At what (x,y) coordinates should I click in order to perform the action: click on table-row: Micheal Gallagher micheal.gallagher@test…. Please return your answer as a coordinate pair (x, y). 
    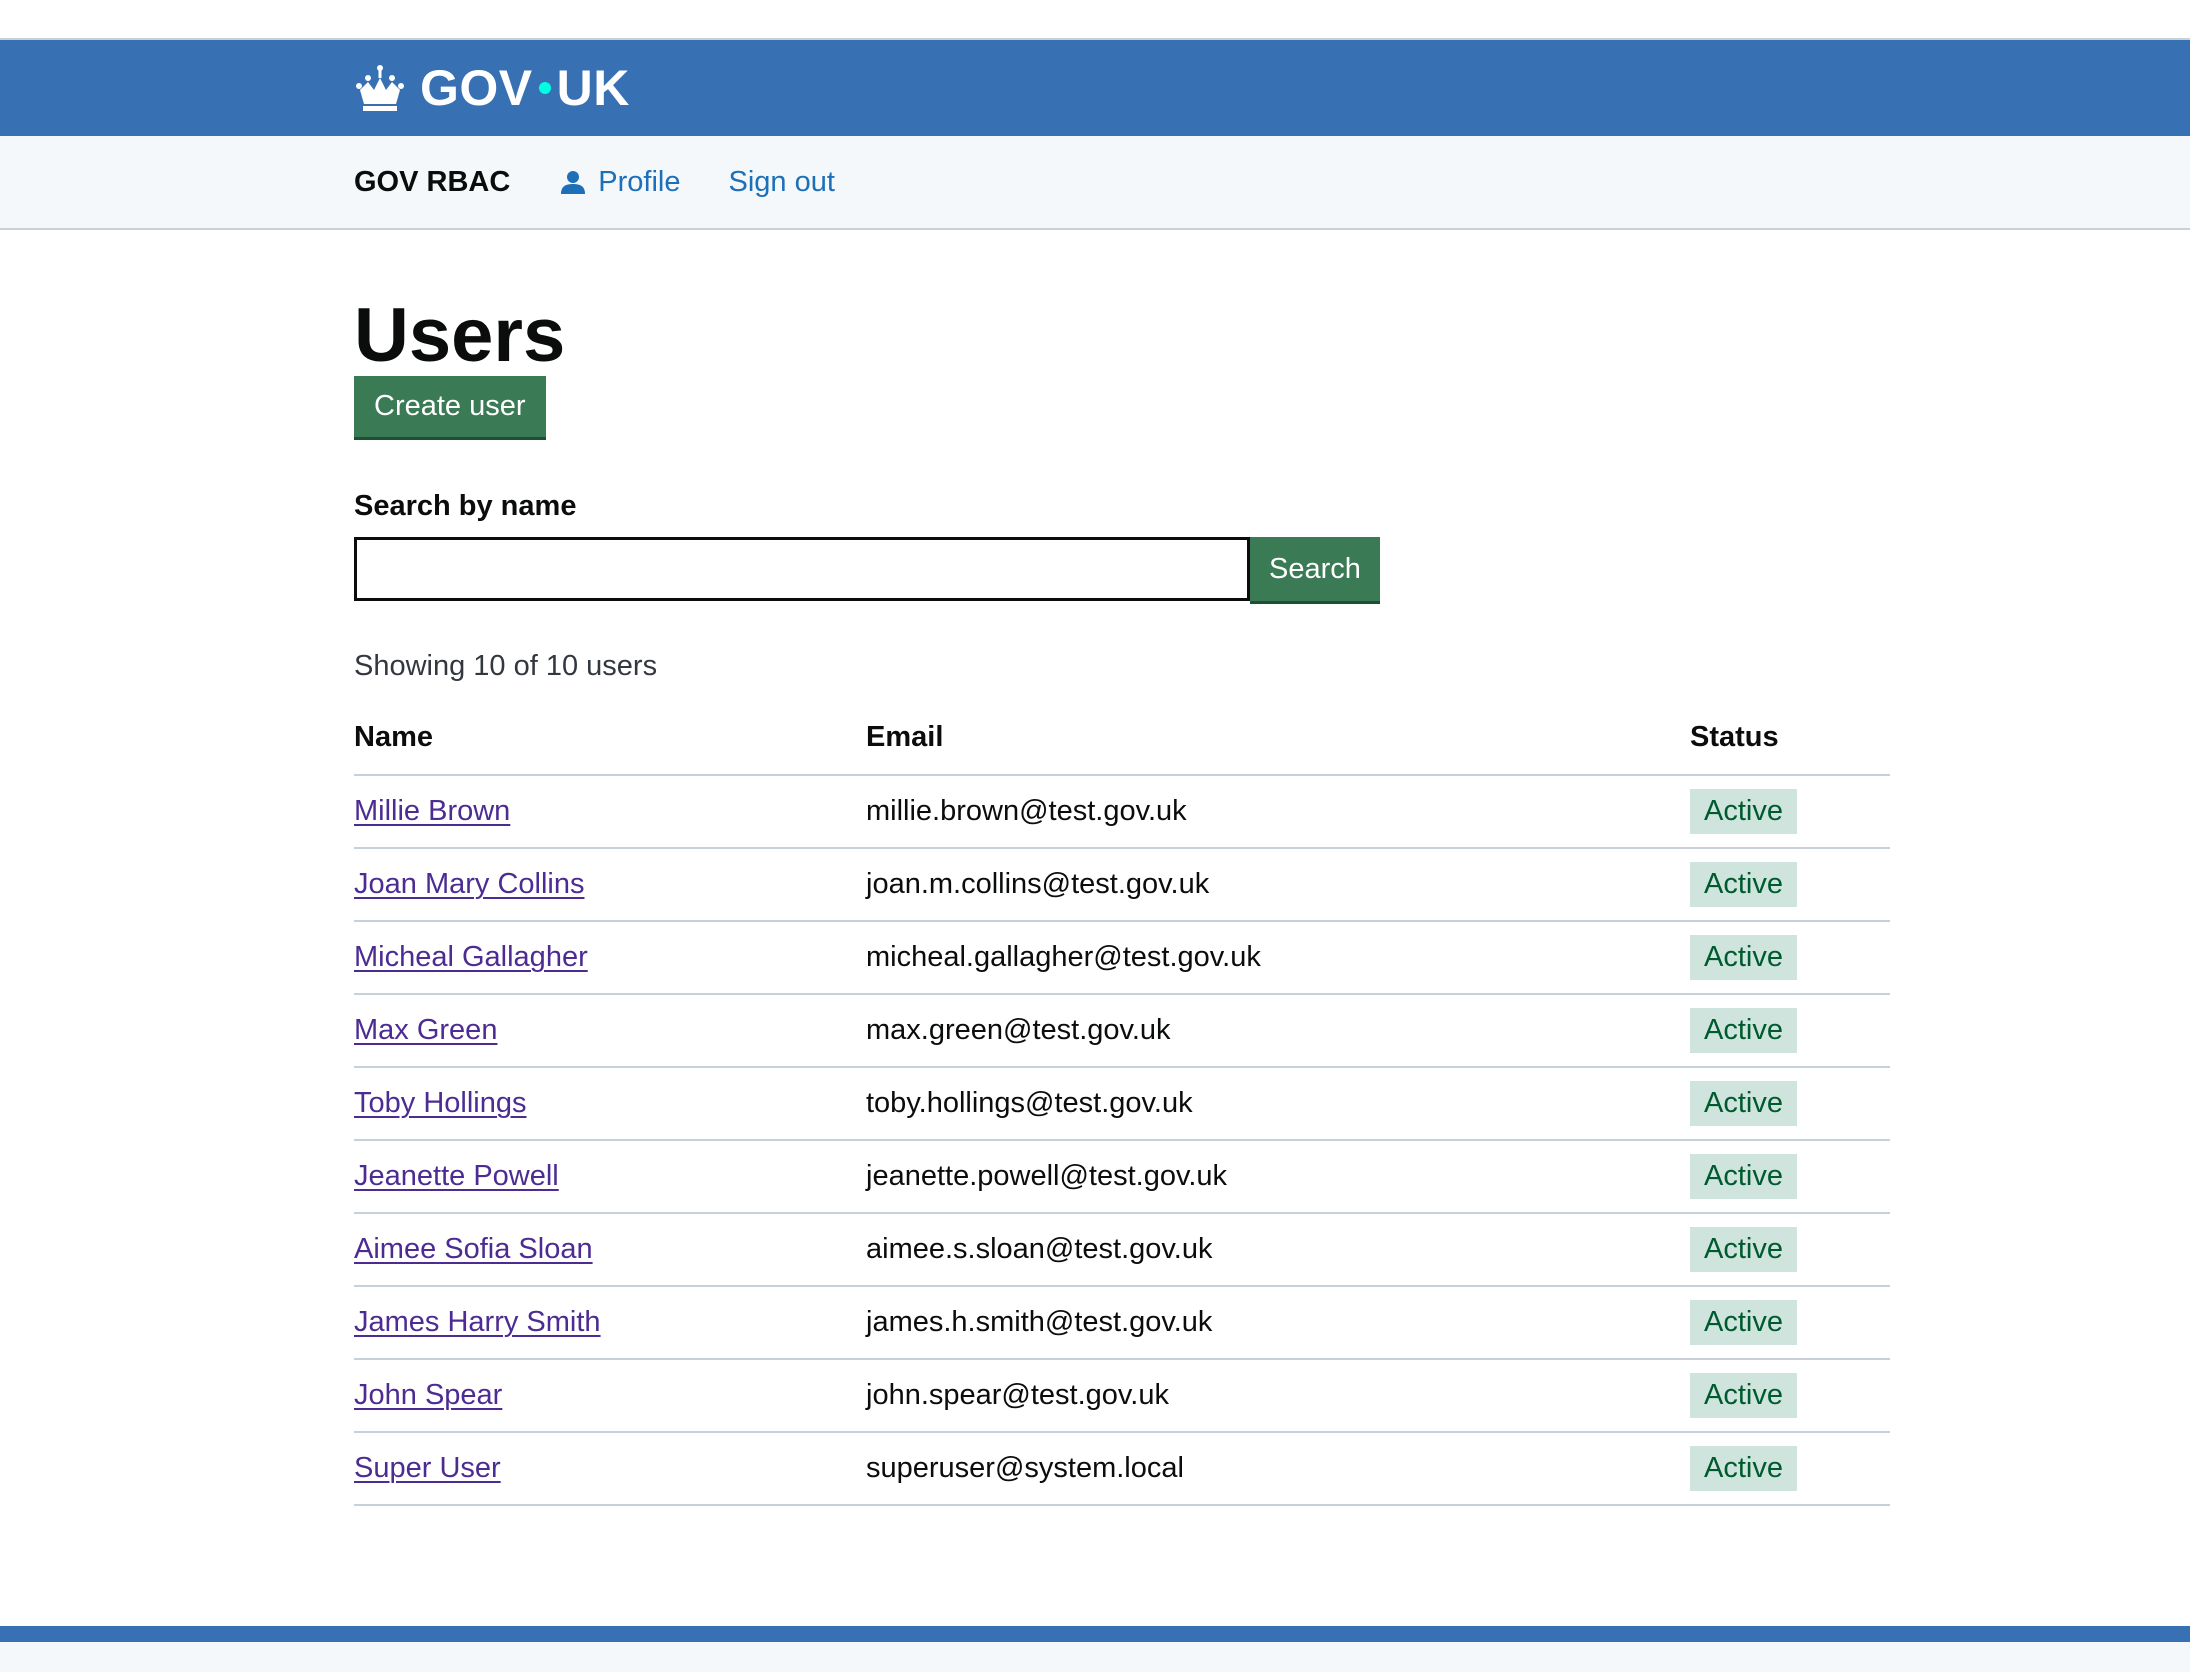
    Looking at the image, I should click on (1122, 958).